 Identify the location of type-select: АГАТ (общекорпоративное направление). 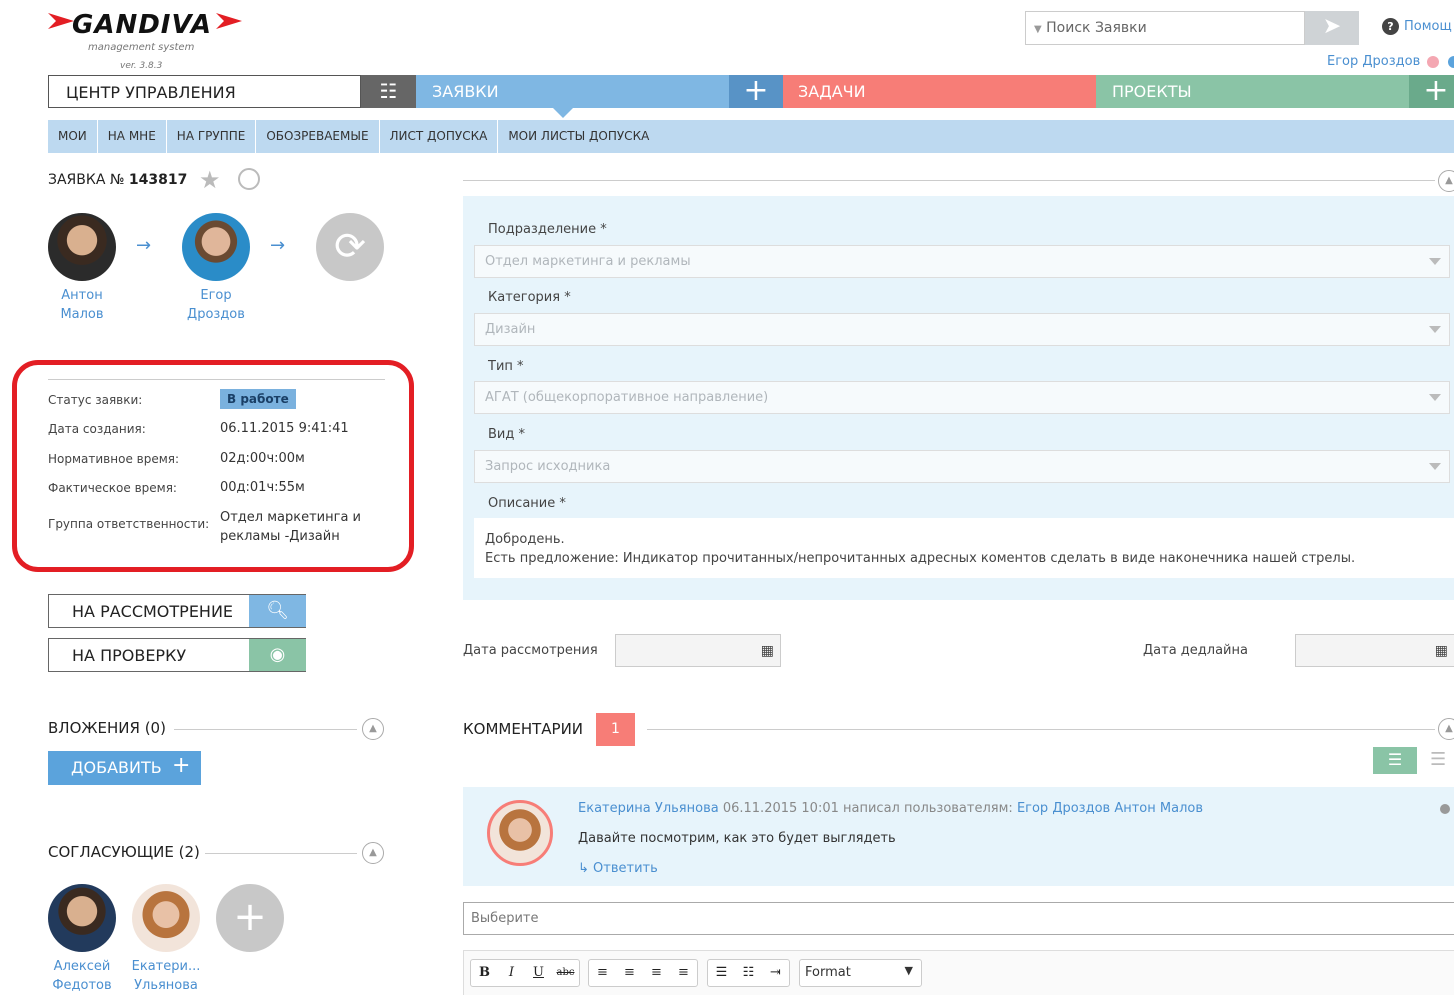
(962, 397).